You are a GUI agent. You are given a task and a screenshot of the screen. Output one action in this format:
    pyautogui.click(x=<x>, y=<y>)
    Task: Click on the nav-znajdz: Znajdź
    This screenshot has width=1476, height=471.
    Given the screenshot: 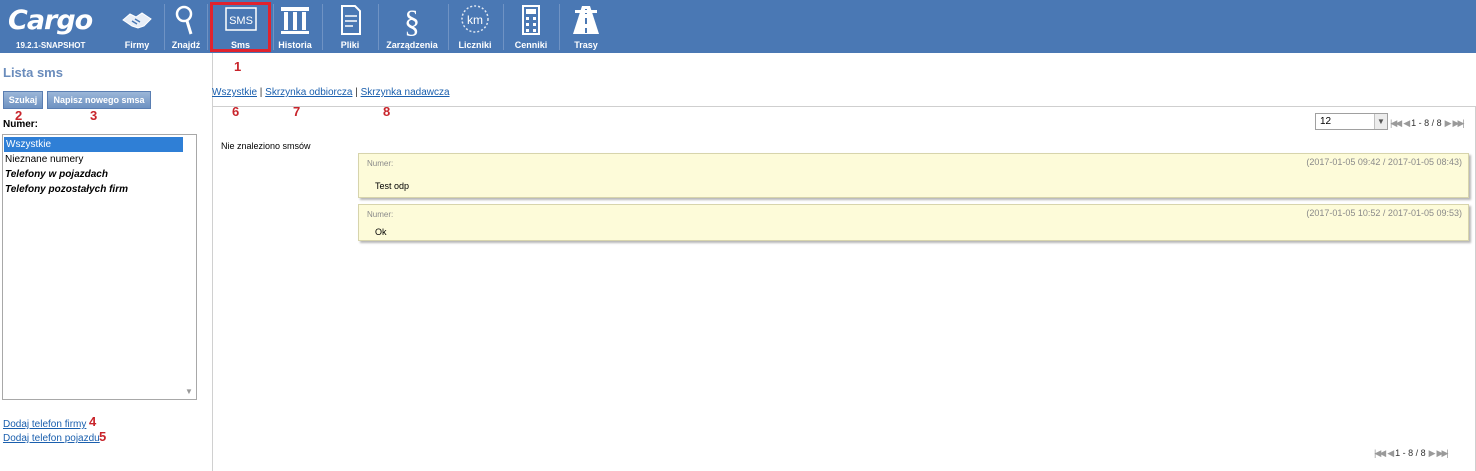 What is the action you would take?
    pyautogui.click(x=186, y=26)
    